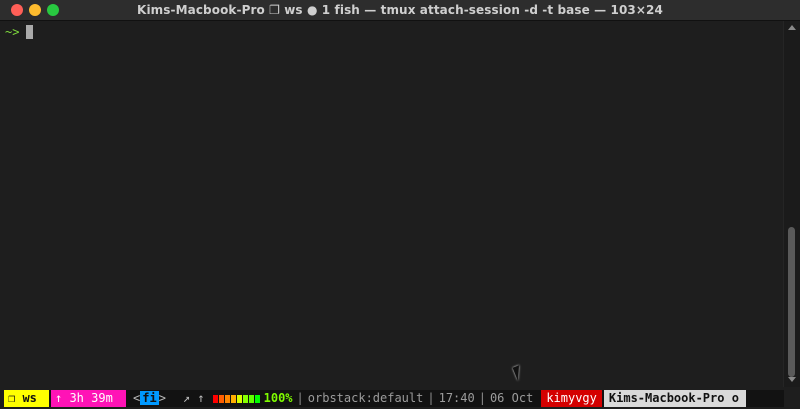  Describe the element at coordinates (792, 379) in the screenshot. I see `scroll-down-icon` at that location.